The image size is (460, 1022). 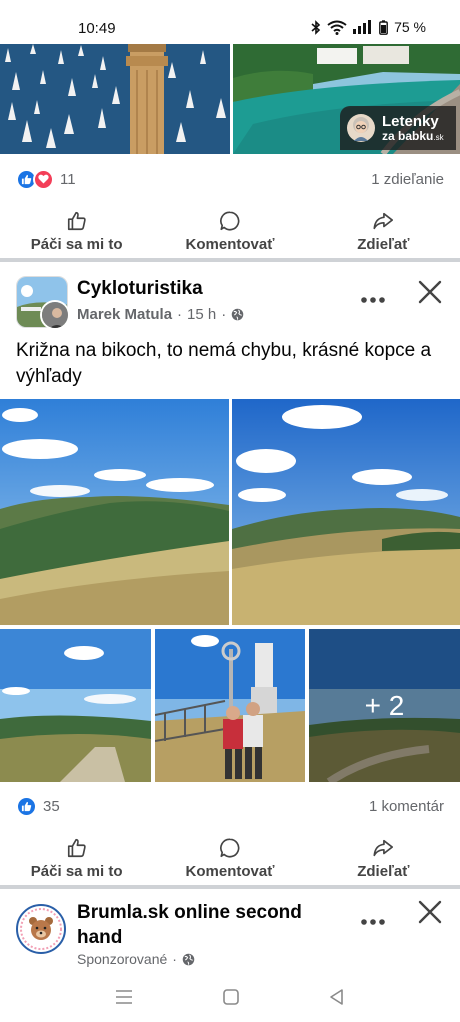 What do you see at coordinates (337, 997) in the screenshot?
I see `back-icon` at bounding box center [337, 997].